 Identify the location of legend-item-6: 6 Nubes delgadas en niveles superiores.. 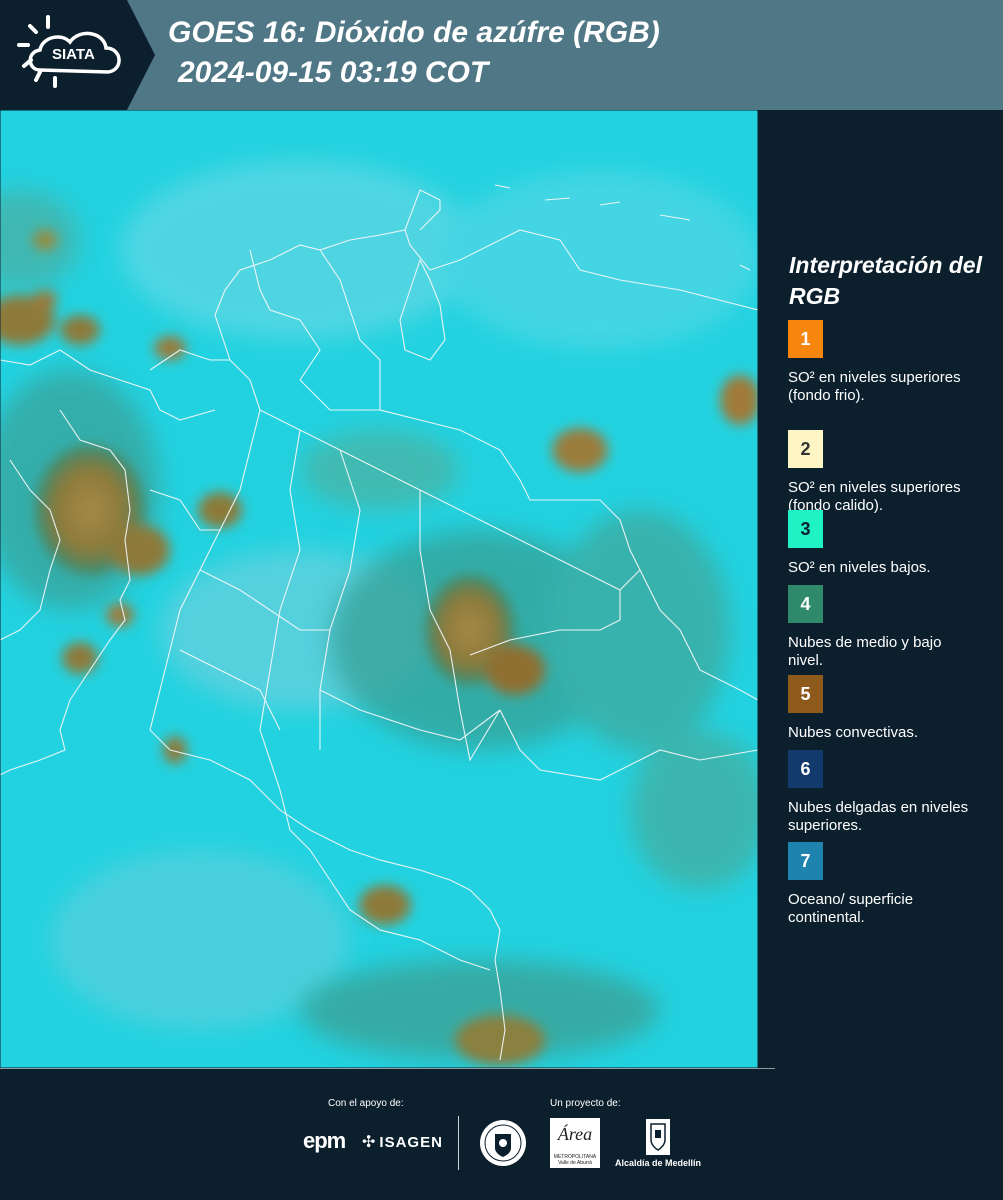
(883, 792).